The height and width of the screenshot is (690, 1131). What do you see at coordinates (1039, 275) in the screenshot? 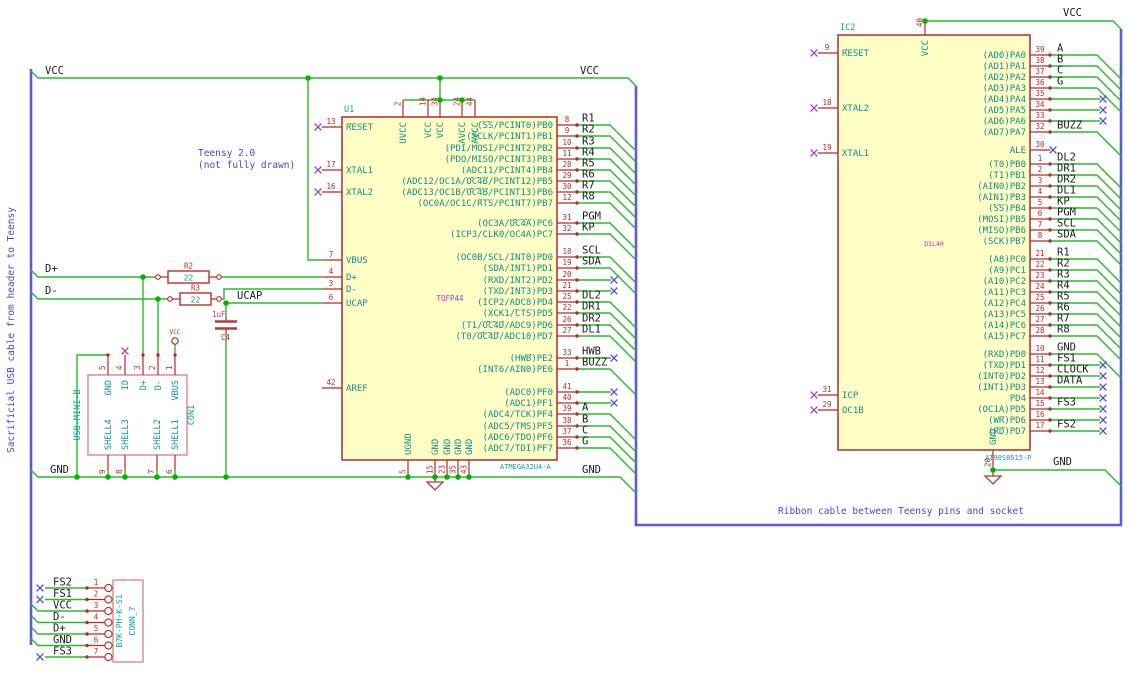
I see `pin-number: 23` at bounding box center [1039, 275].